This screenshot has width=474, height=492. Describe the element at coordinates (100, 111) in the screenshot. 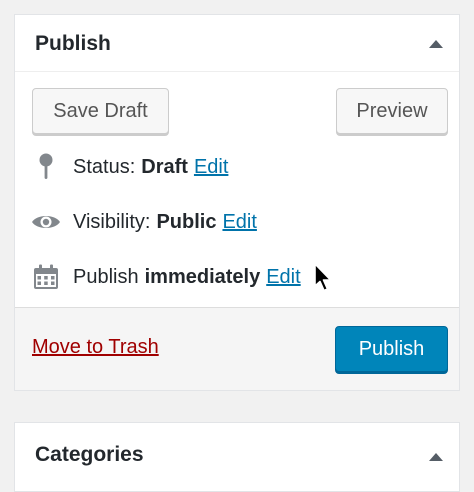

I see `save-draft-button: Save Draft` at that location.